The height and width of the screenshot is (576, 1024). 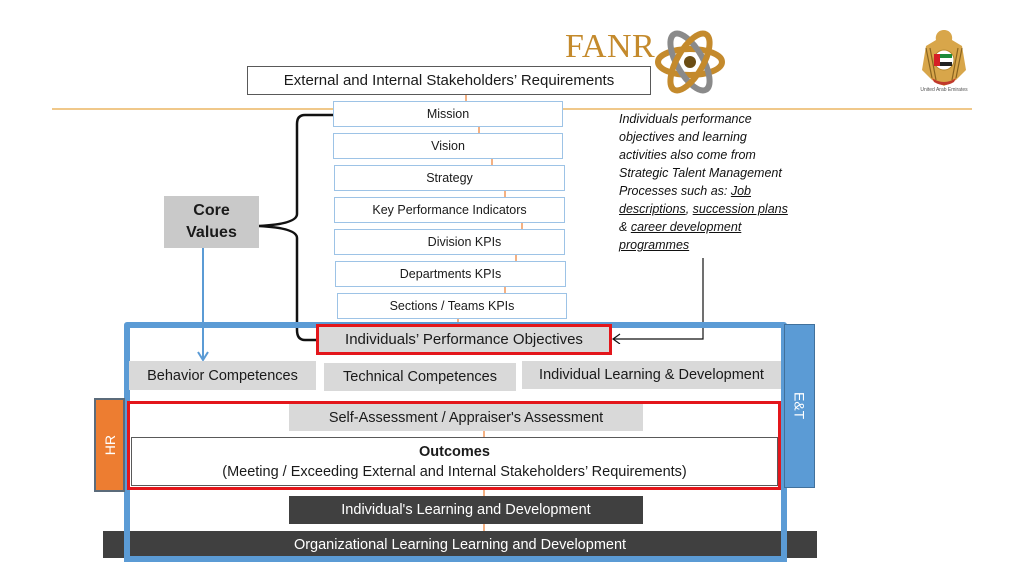 I want to click on technical-competences-box: Technical Competences, so click(x=420, y=377).